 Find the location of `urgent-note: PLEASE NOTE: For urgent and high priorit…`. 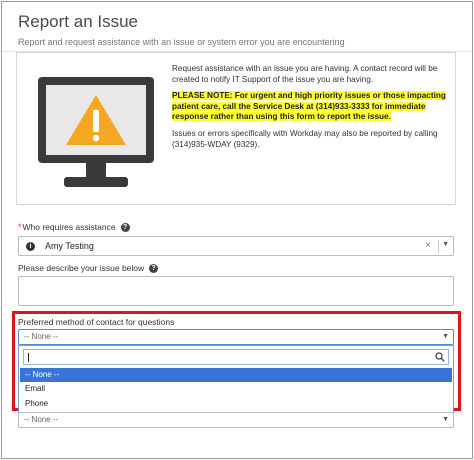

urgent-note: PLEASE NOTE: For urgent and high priorit… is located at coordinates (312, 107).